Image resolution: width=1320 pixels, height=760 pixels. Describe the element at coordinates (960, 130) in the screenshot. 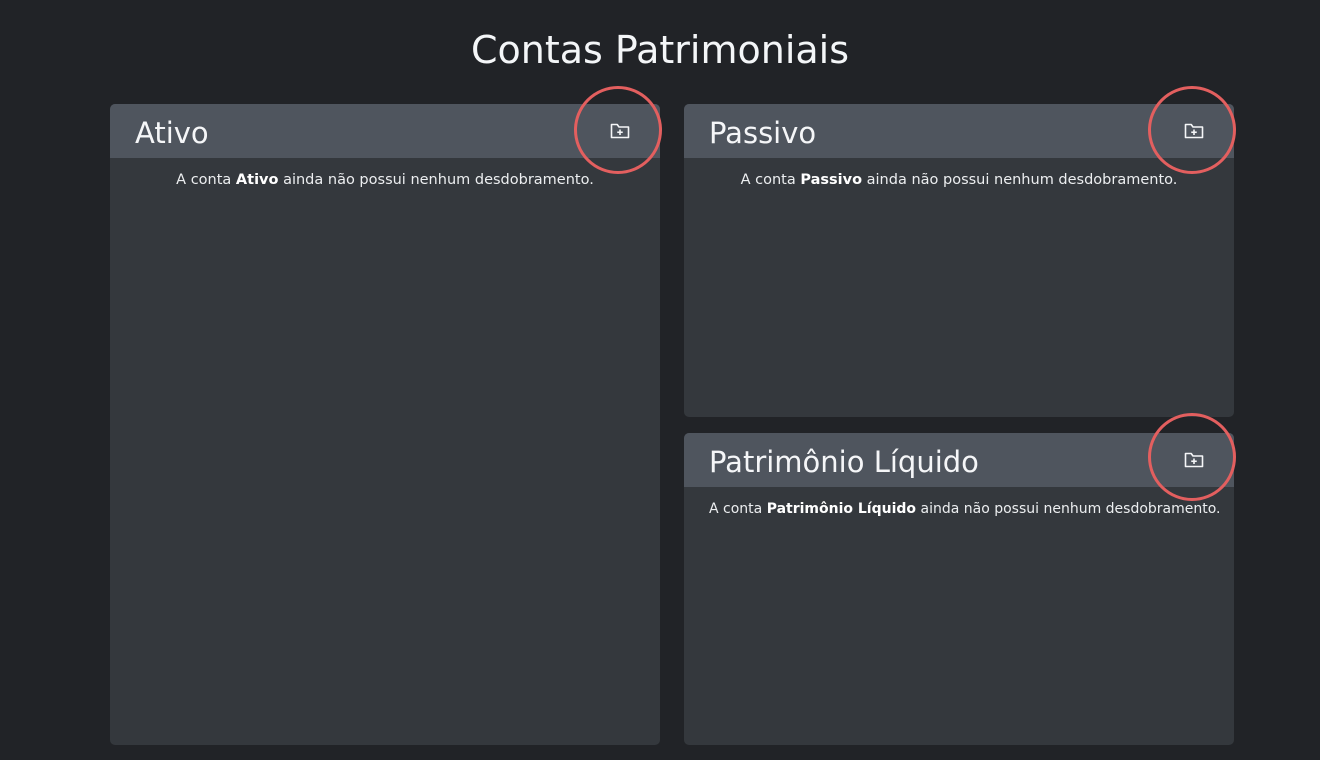

I see `card-header: Passivo` at that location.